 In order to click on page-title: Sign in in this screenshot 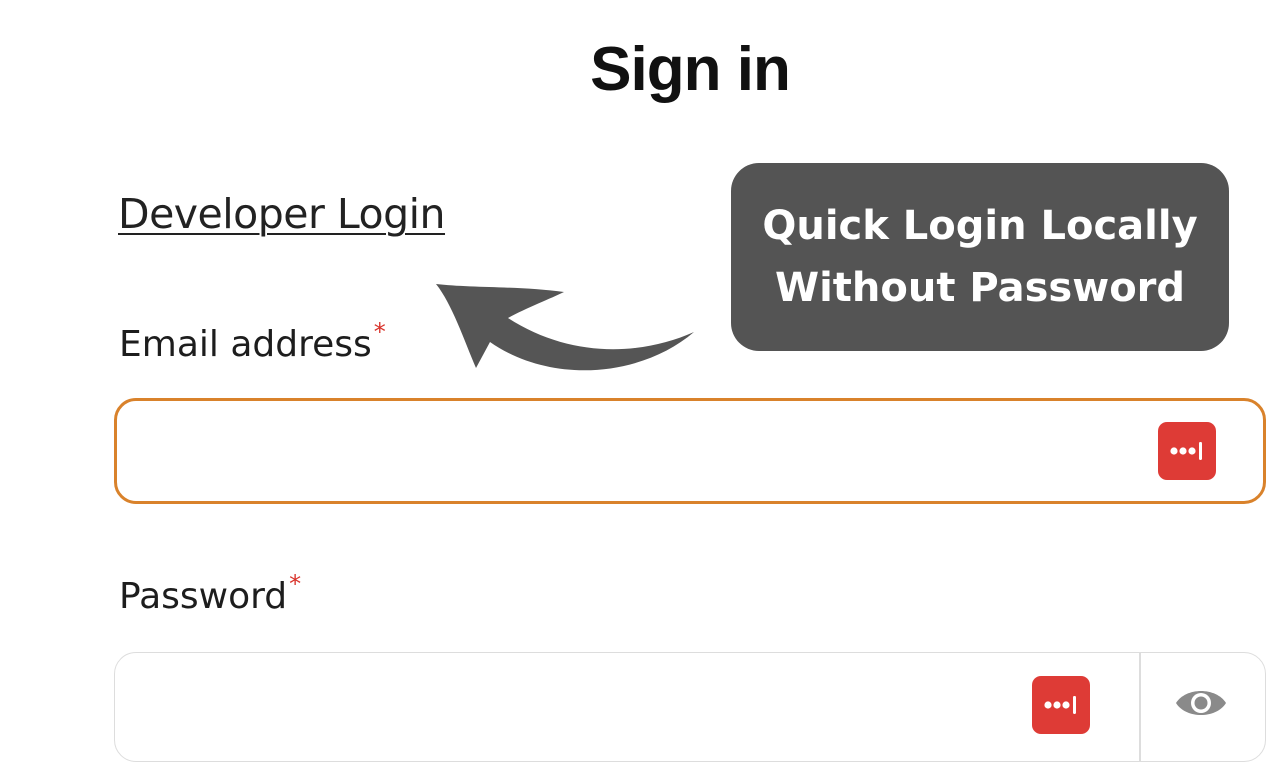, I will do `click(690, 69)`.